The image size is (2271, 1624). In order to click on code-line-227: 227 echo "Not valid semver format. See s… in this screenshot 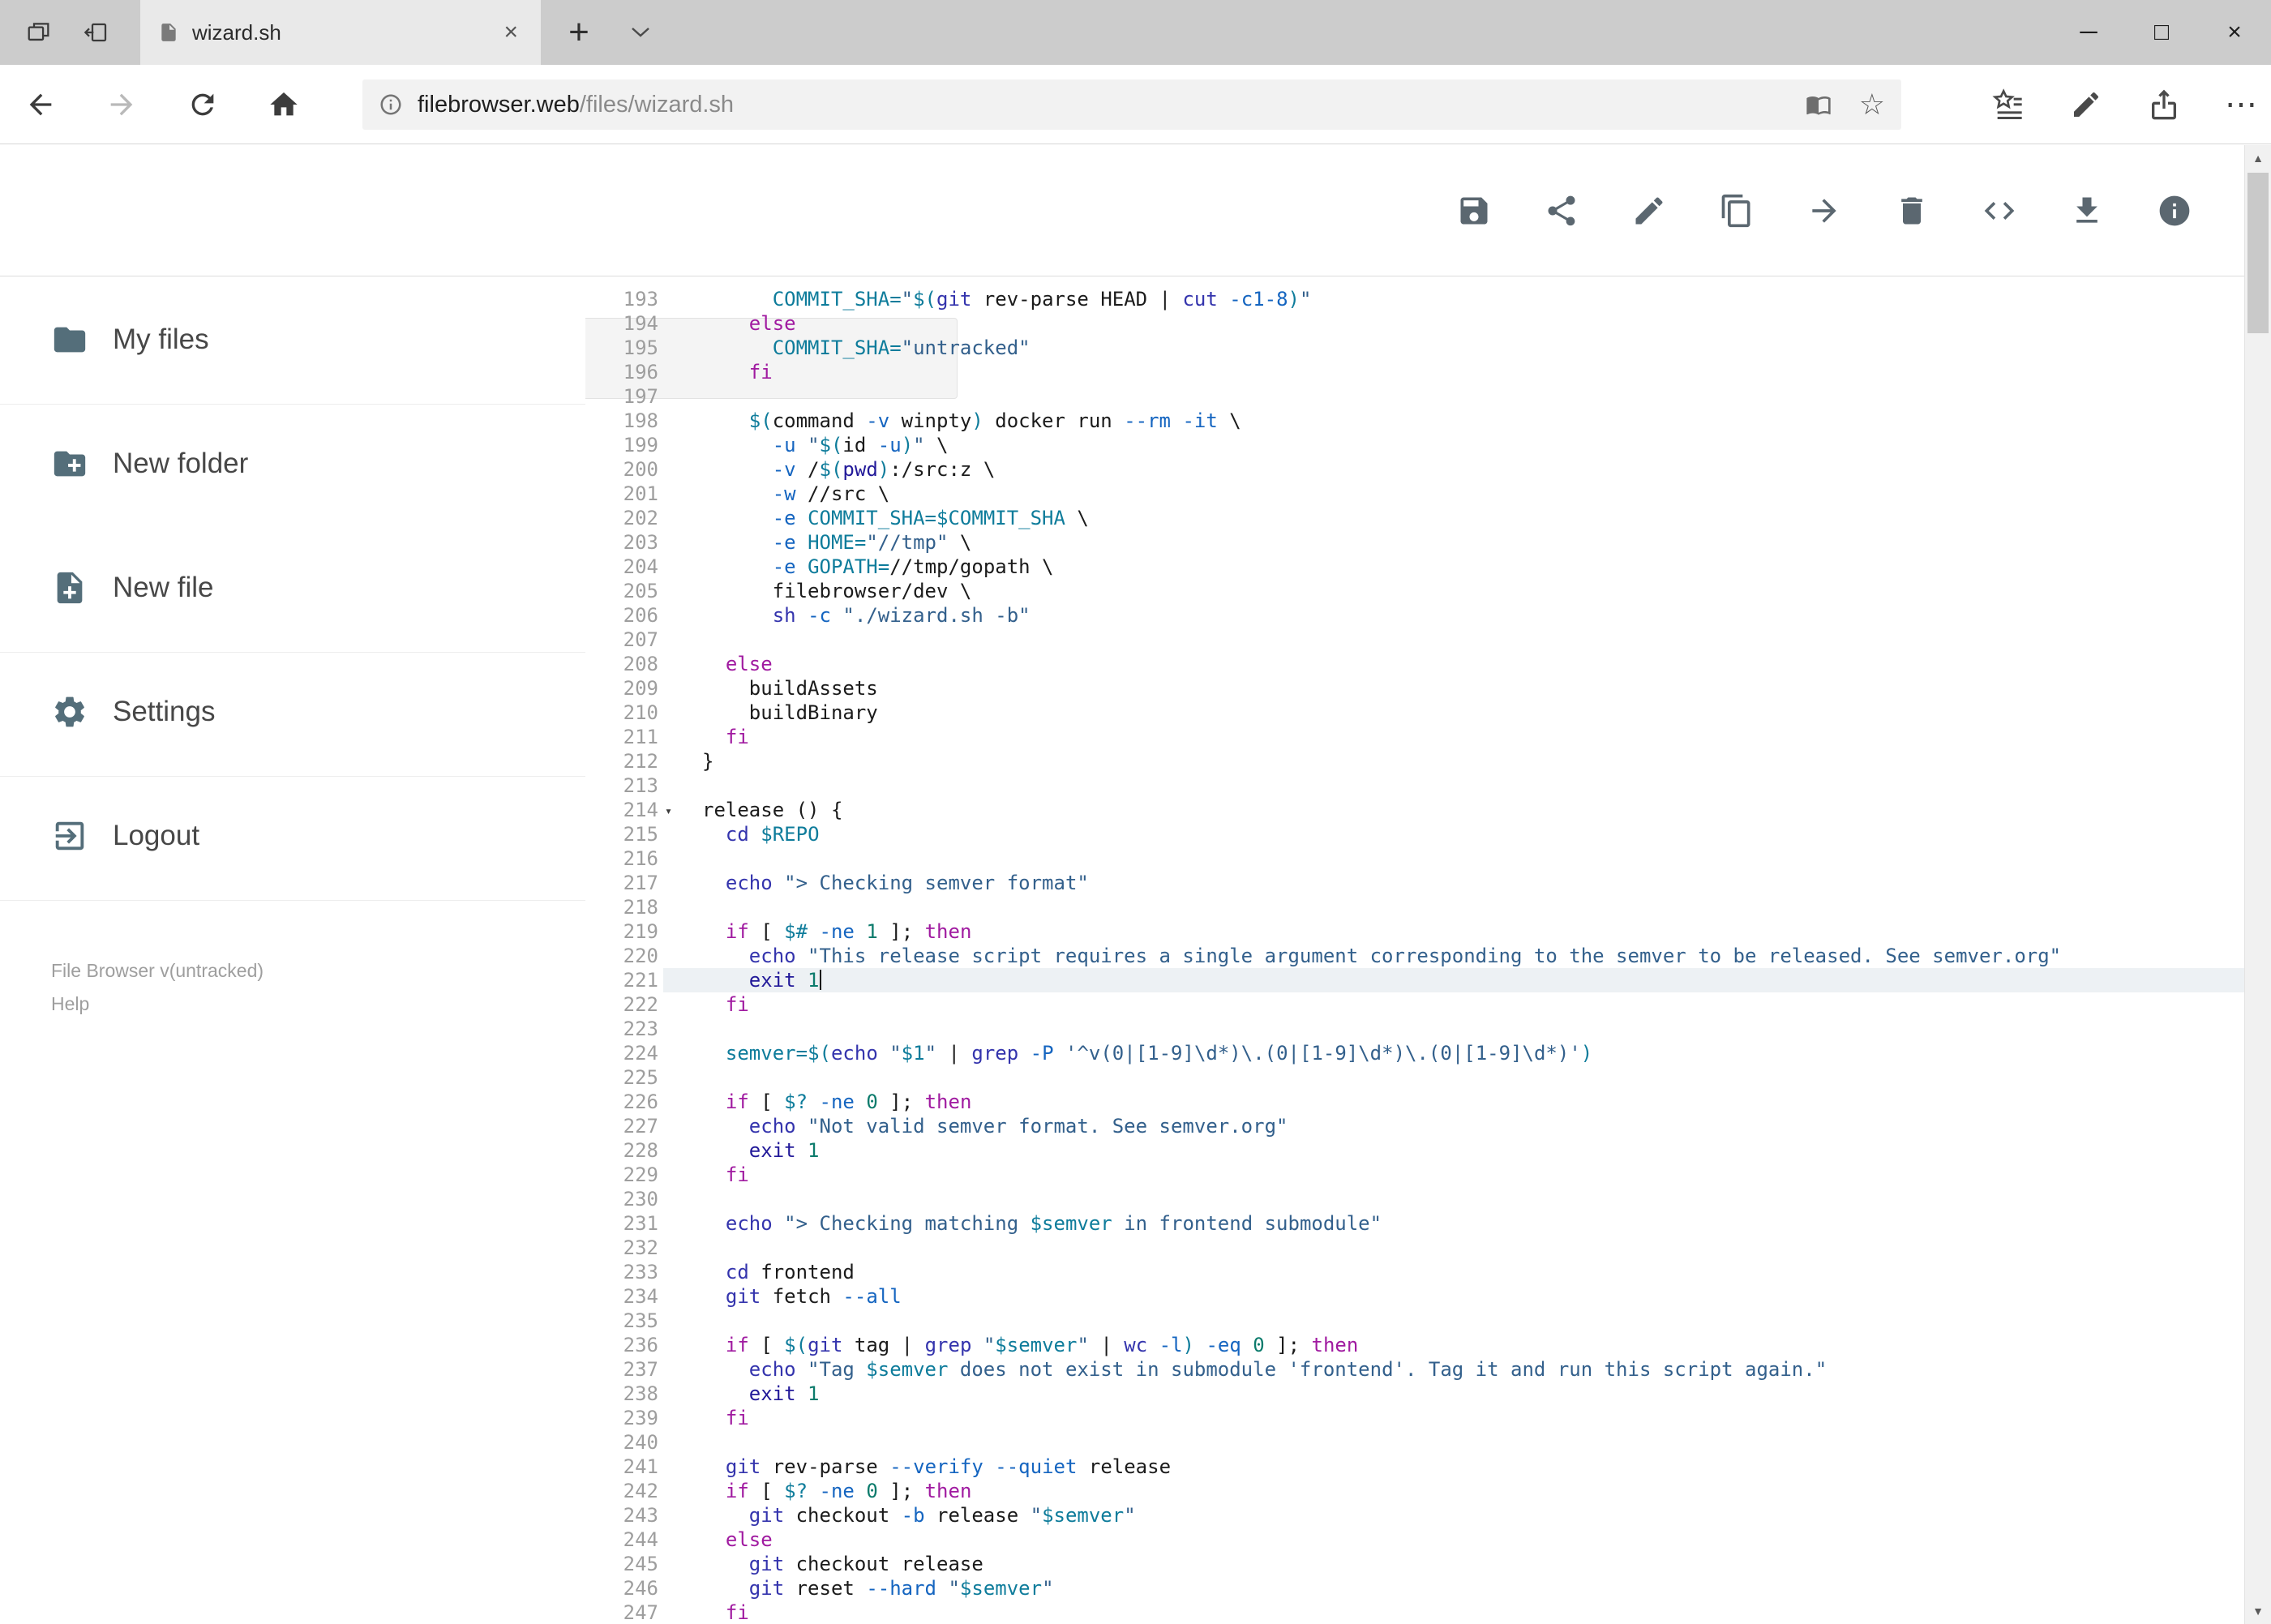, I will do `click(1415, 1126)`.